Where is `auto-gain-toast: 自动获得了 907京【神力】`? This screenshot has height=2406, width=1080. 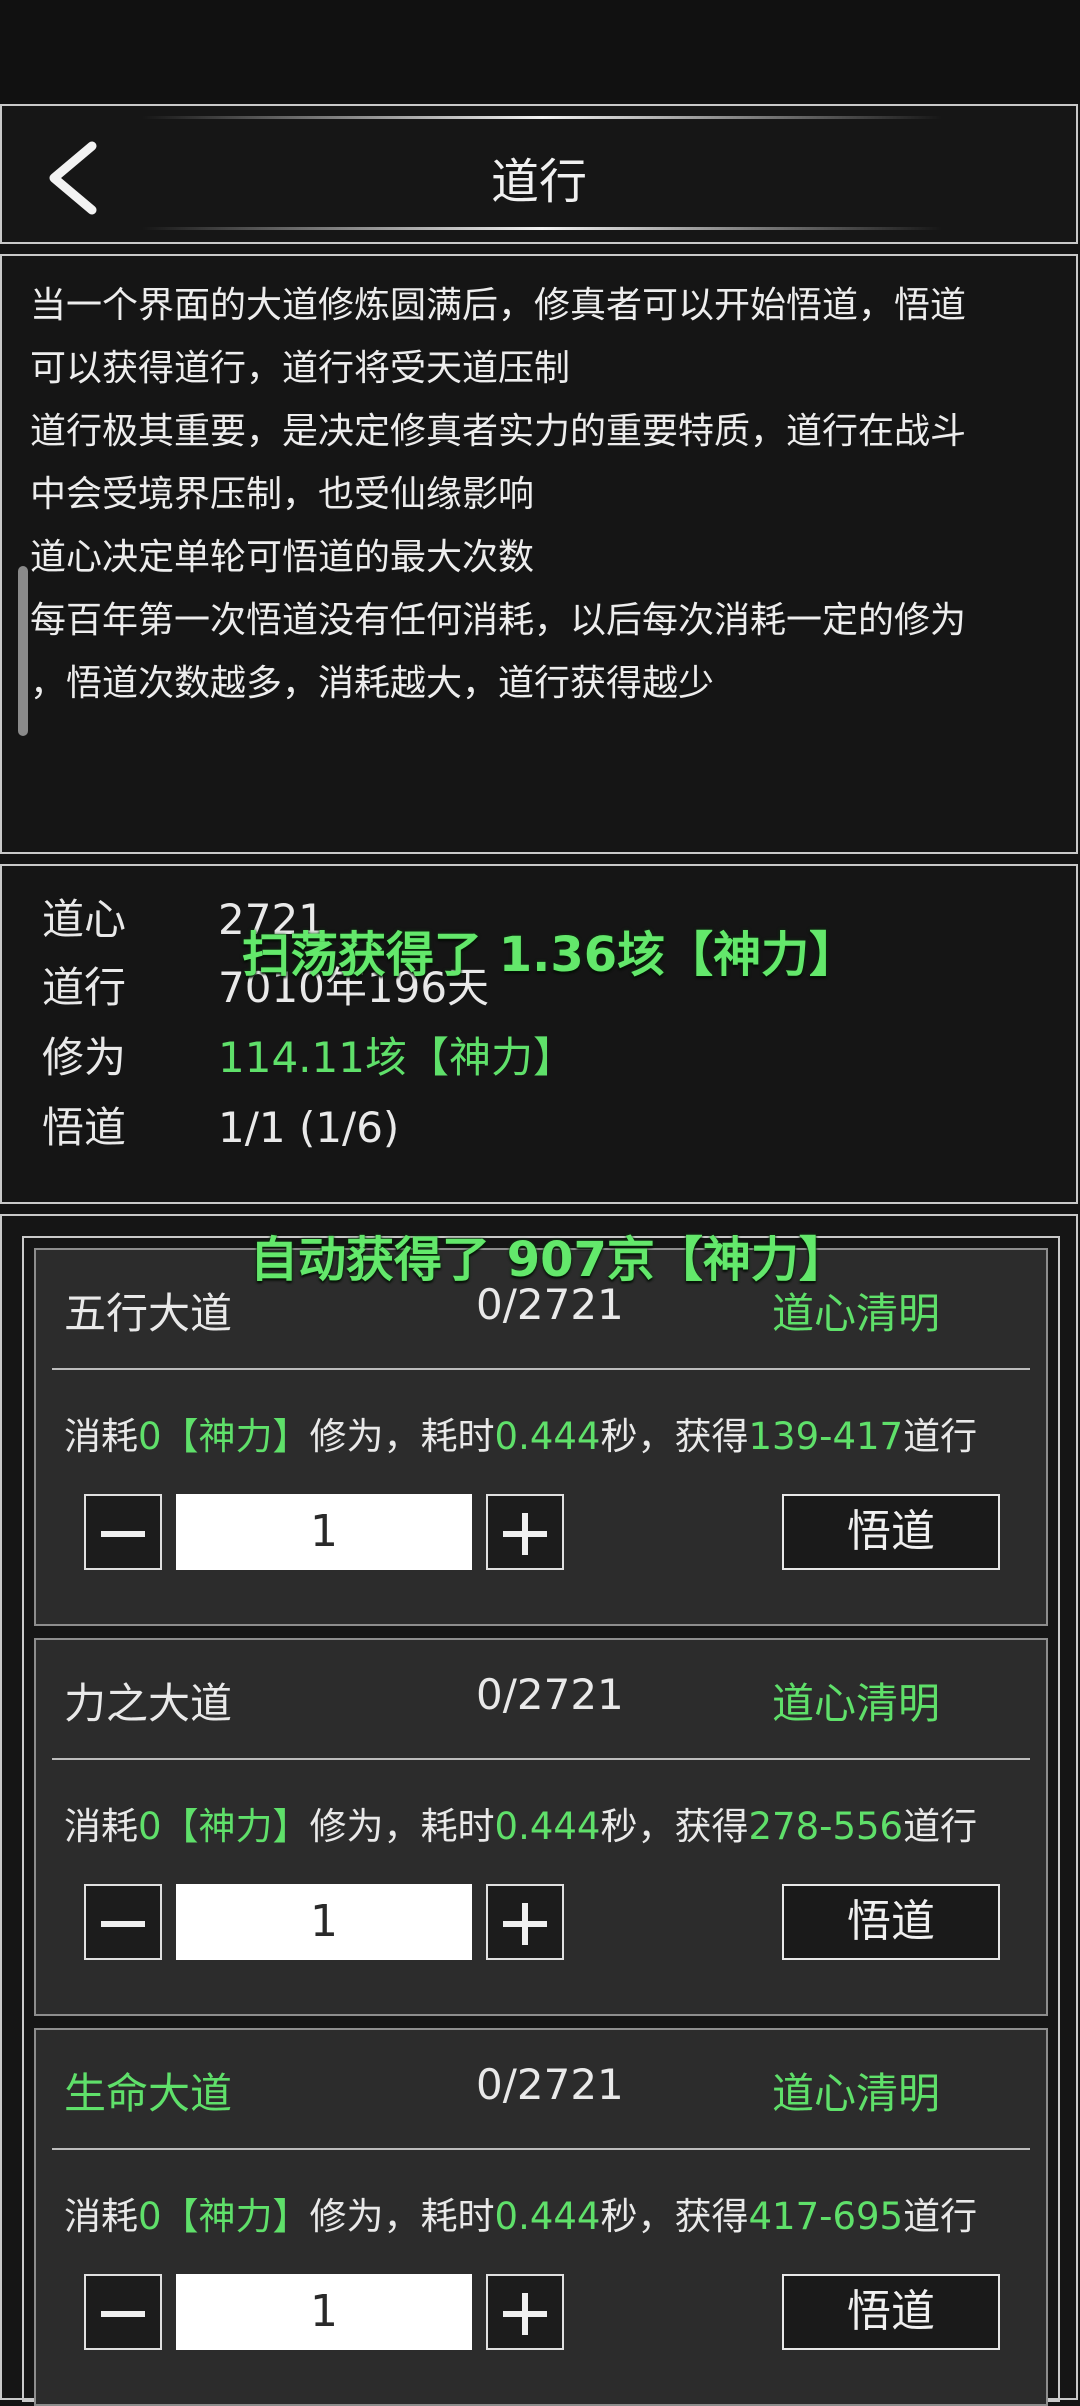
auto-gain-toast: 自动获得了 907京【神力】 is located at coordinates (548, 1260).